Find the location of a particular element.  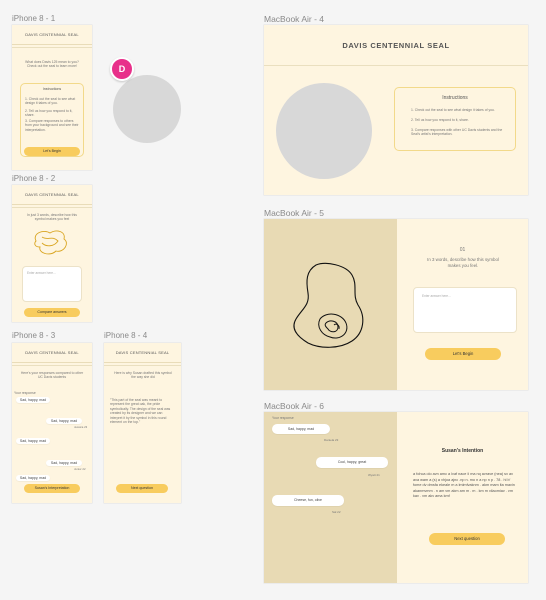

susans-interpretation-button: Susan's Interpretation is located at coordinates (52, 488).